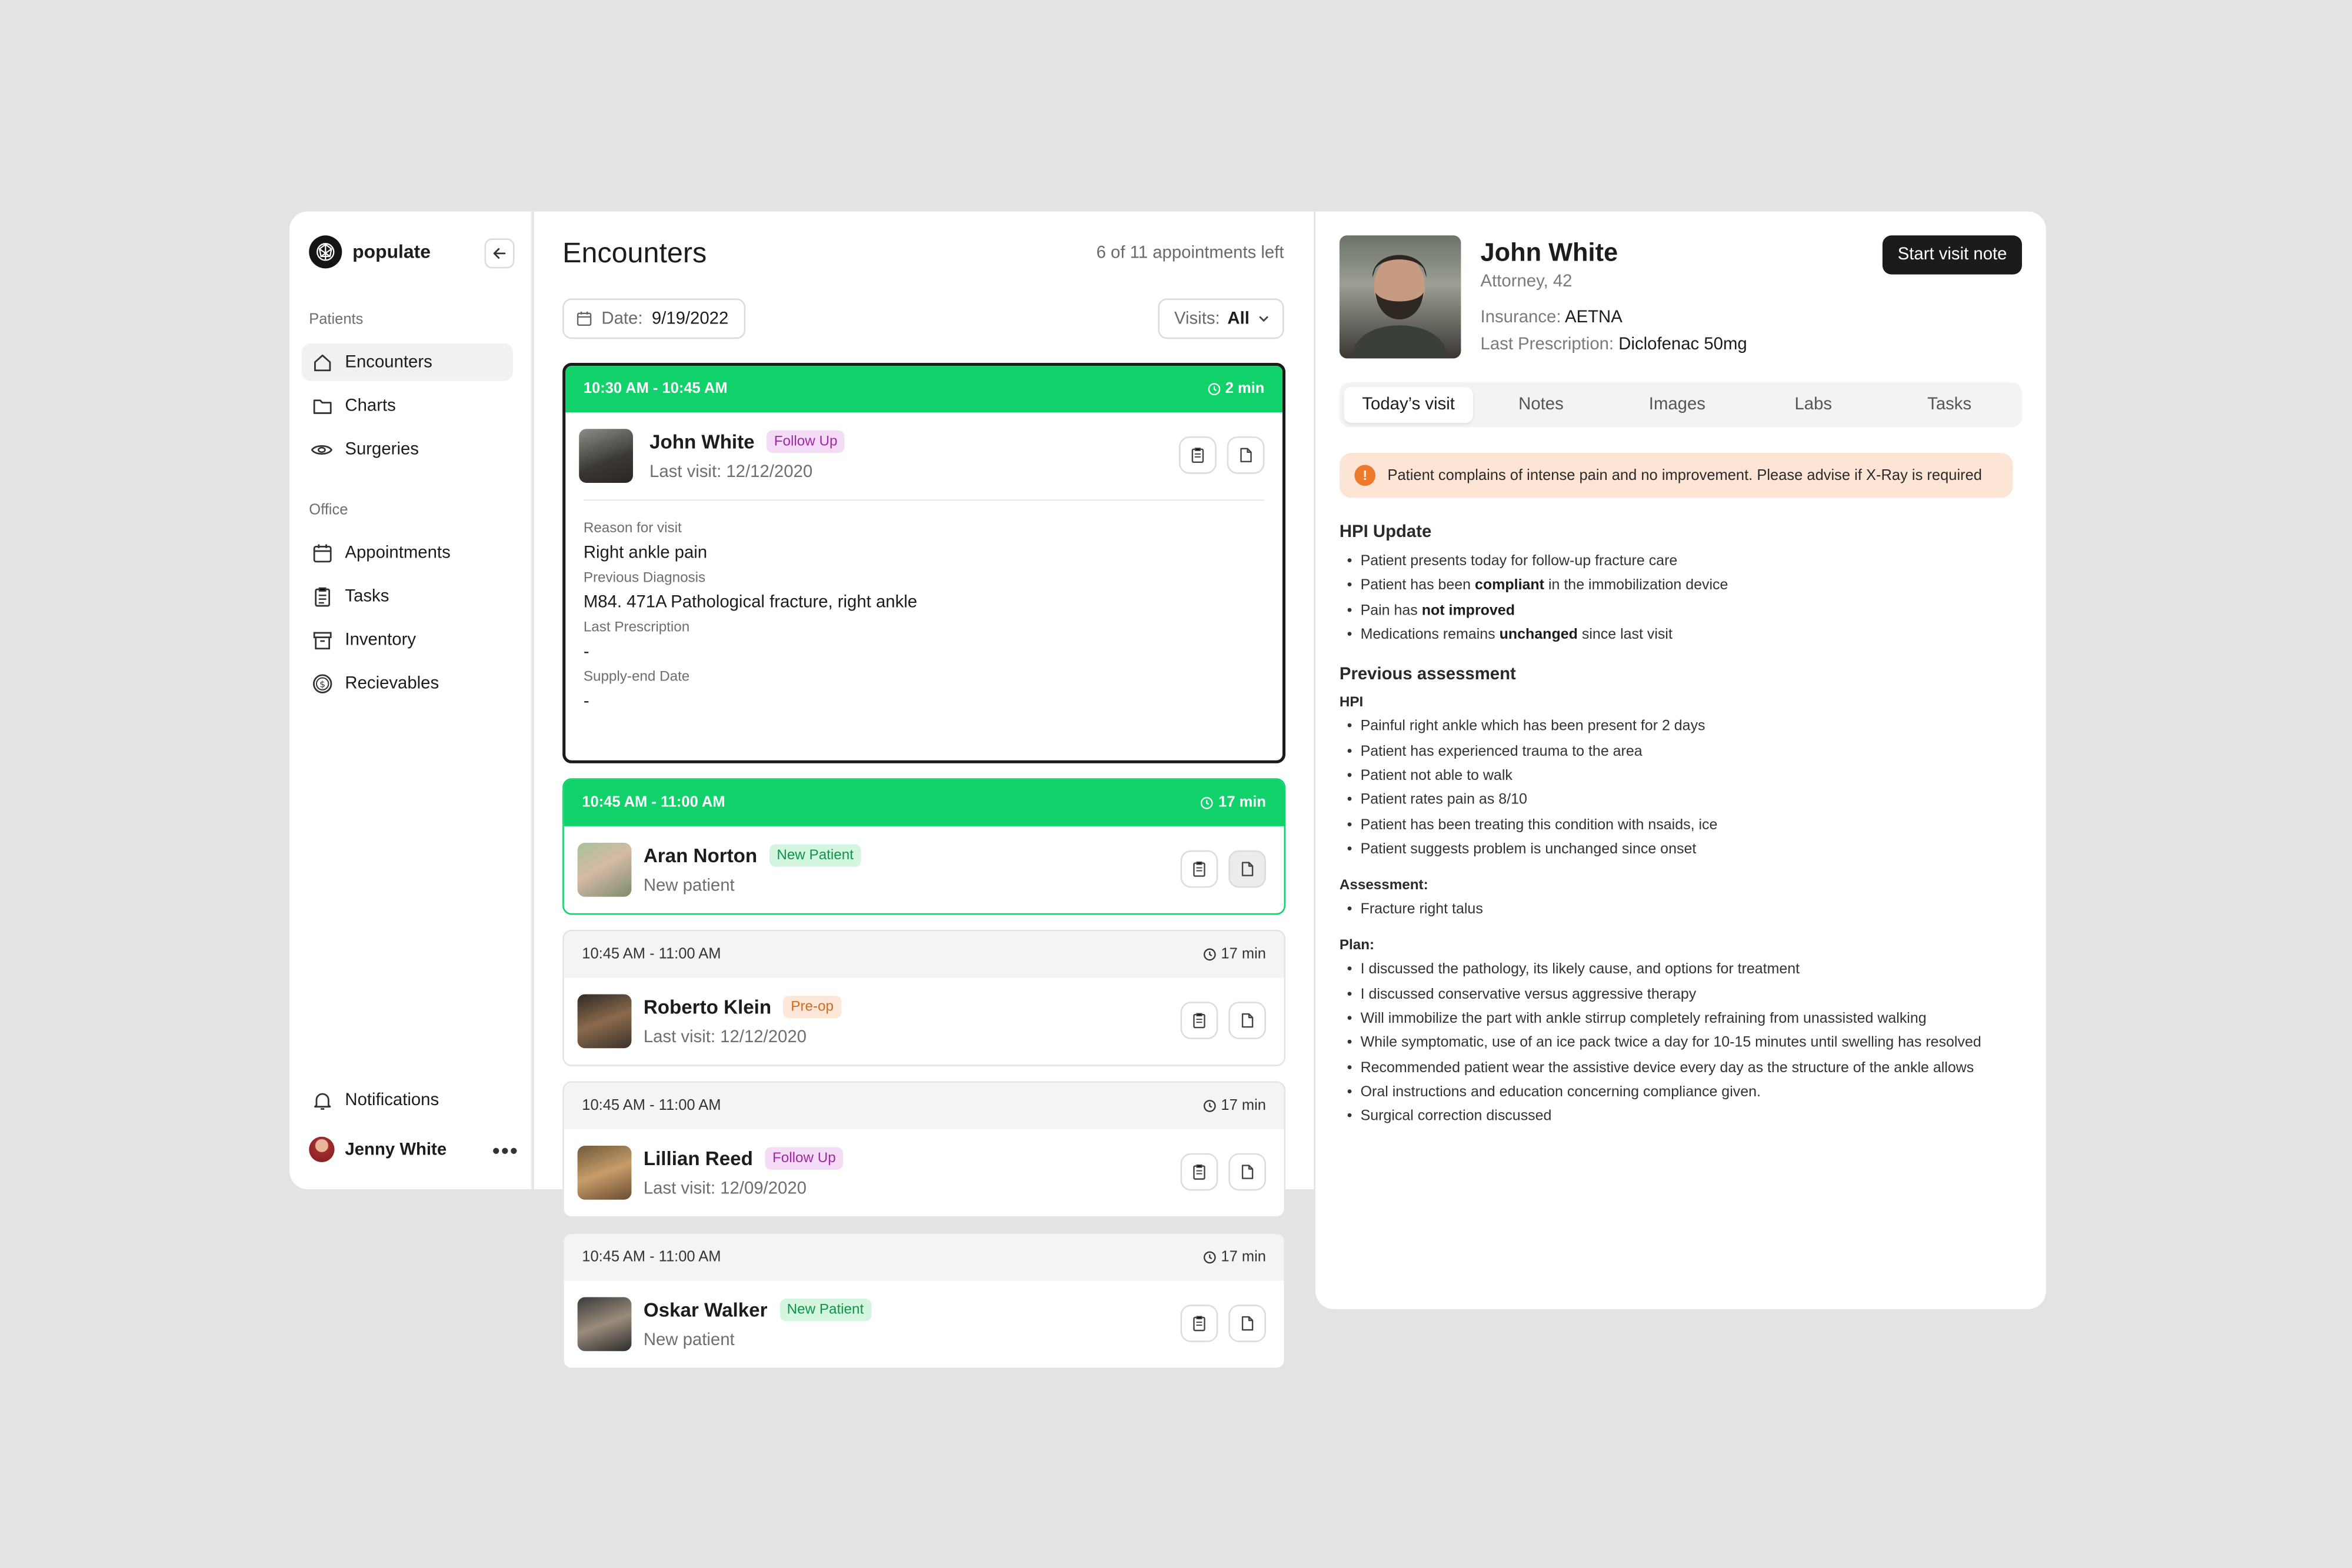 Image resolution: width=2352 pixels, height=1568 pixels. I want to click on sidebar-item-recievables: $ Recievables, so click(407, 683).